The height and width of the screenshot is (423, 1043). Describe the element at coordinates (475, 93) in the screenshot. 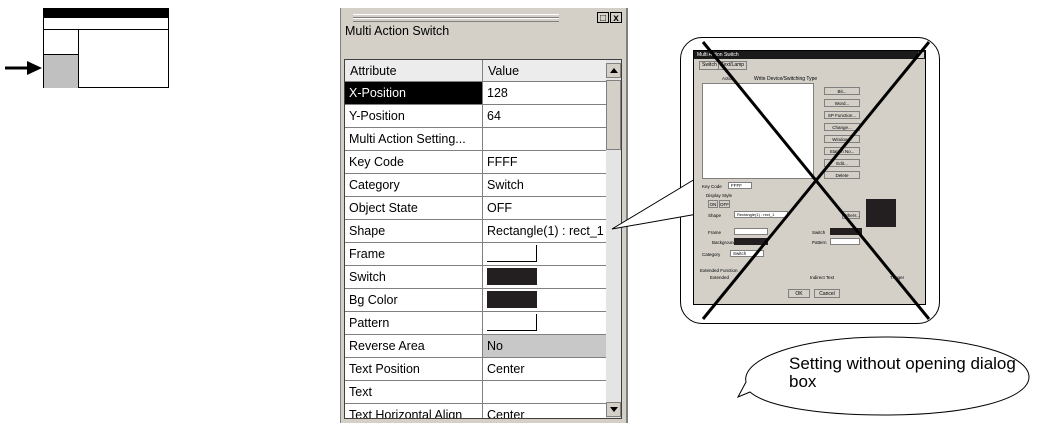

I see `property-row-x-position: X-Position 128` at that location.